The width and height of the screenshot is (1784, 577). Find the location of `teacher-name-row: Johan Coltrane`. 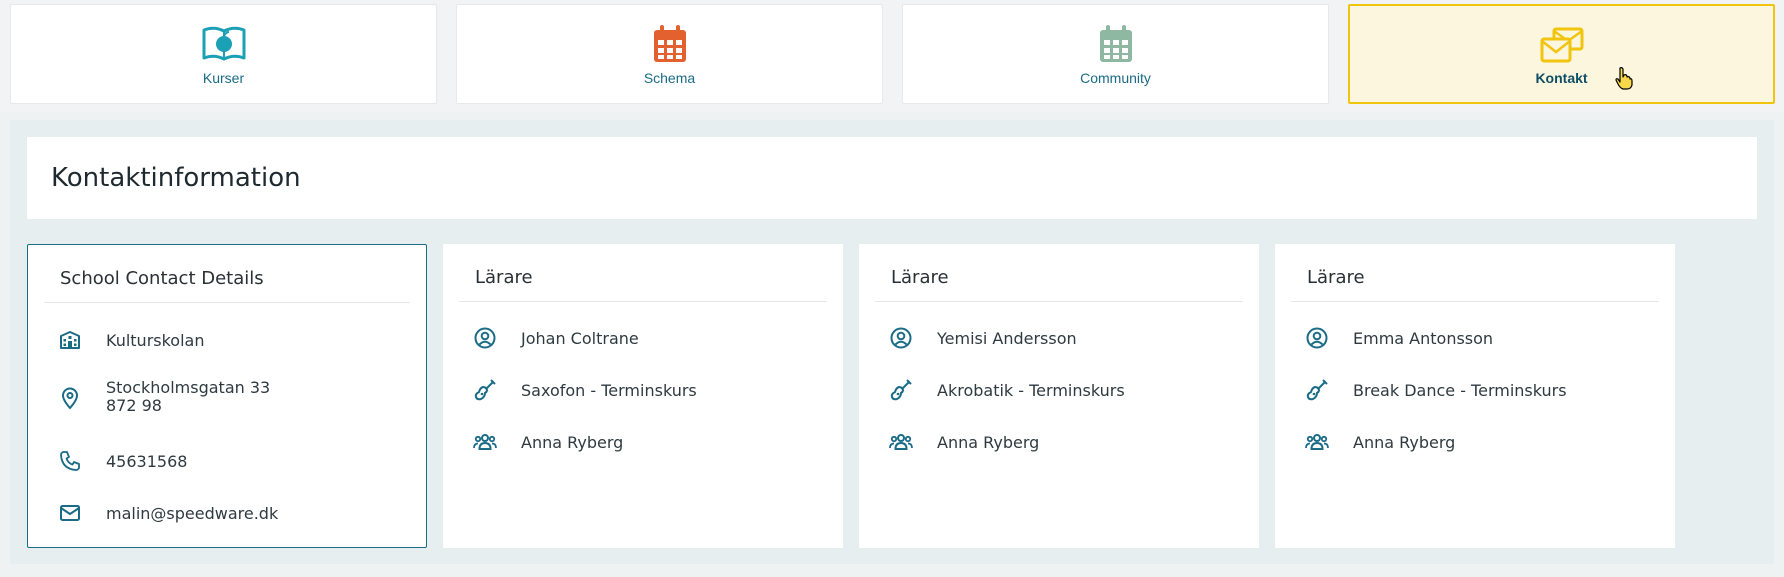

teacher-name-row: Johan Coltrane is located at coordinates (650, 346).